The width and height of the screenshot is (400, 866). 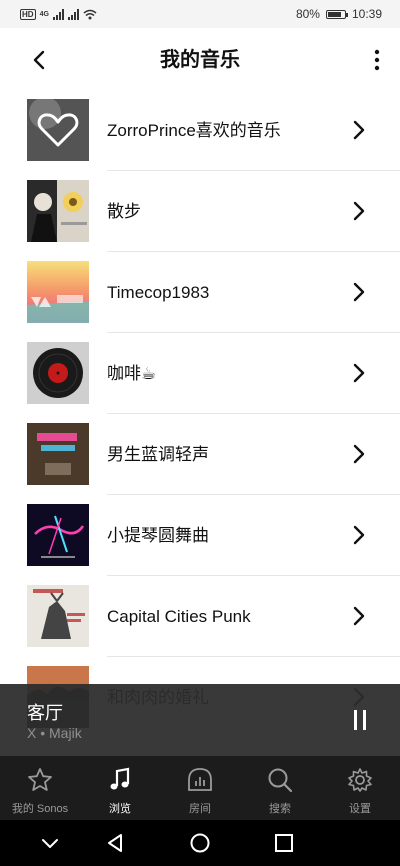 I want to click on clock: 10:39, so click(x=366, y=14).